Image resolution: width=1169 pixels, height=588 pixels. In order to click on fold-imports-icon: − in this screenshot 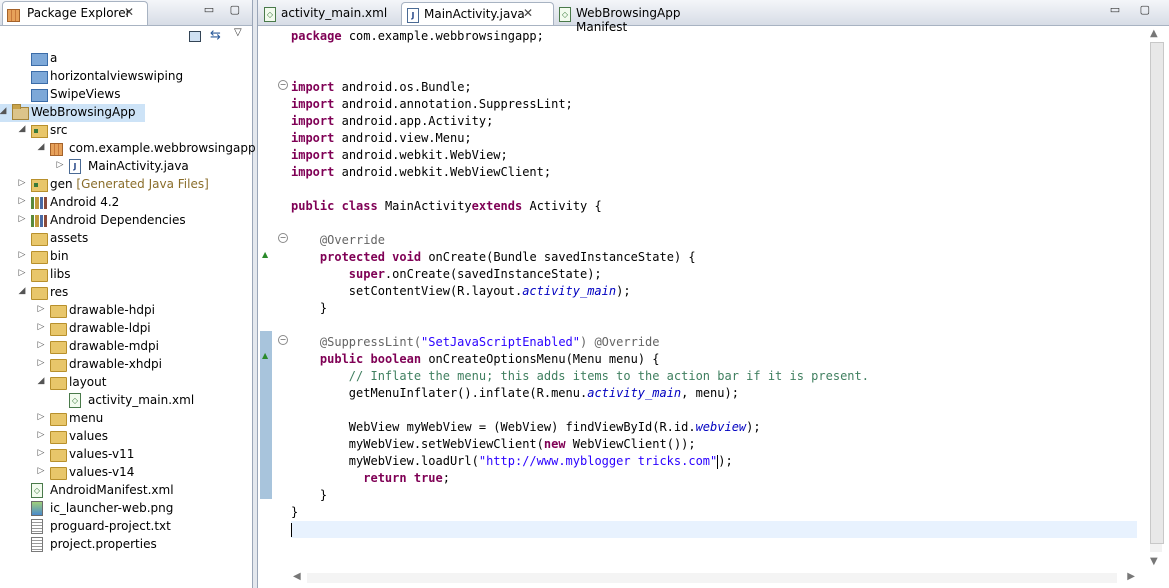, I will do `click(283, 85)`.